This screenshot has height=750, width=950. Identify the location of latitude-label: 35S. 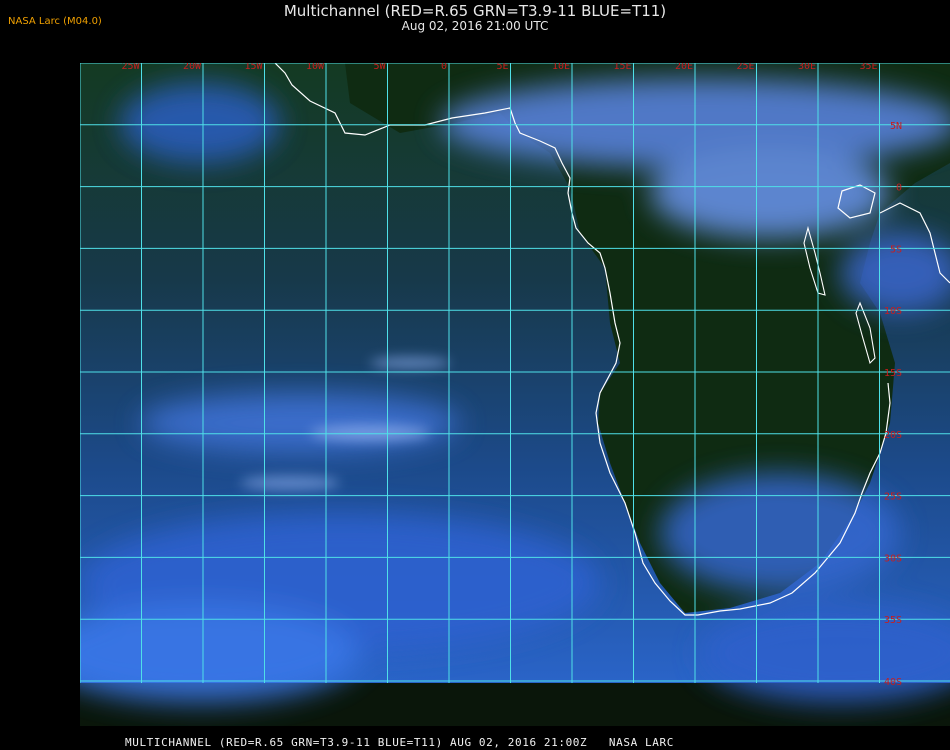
(893, 620).